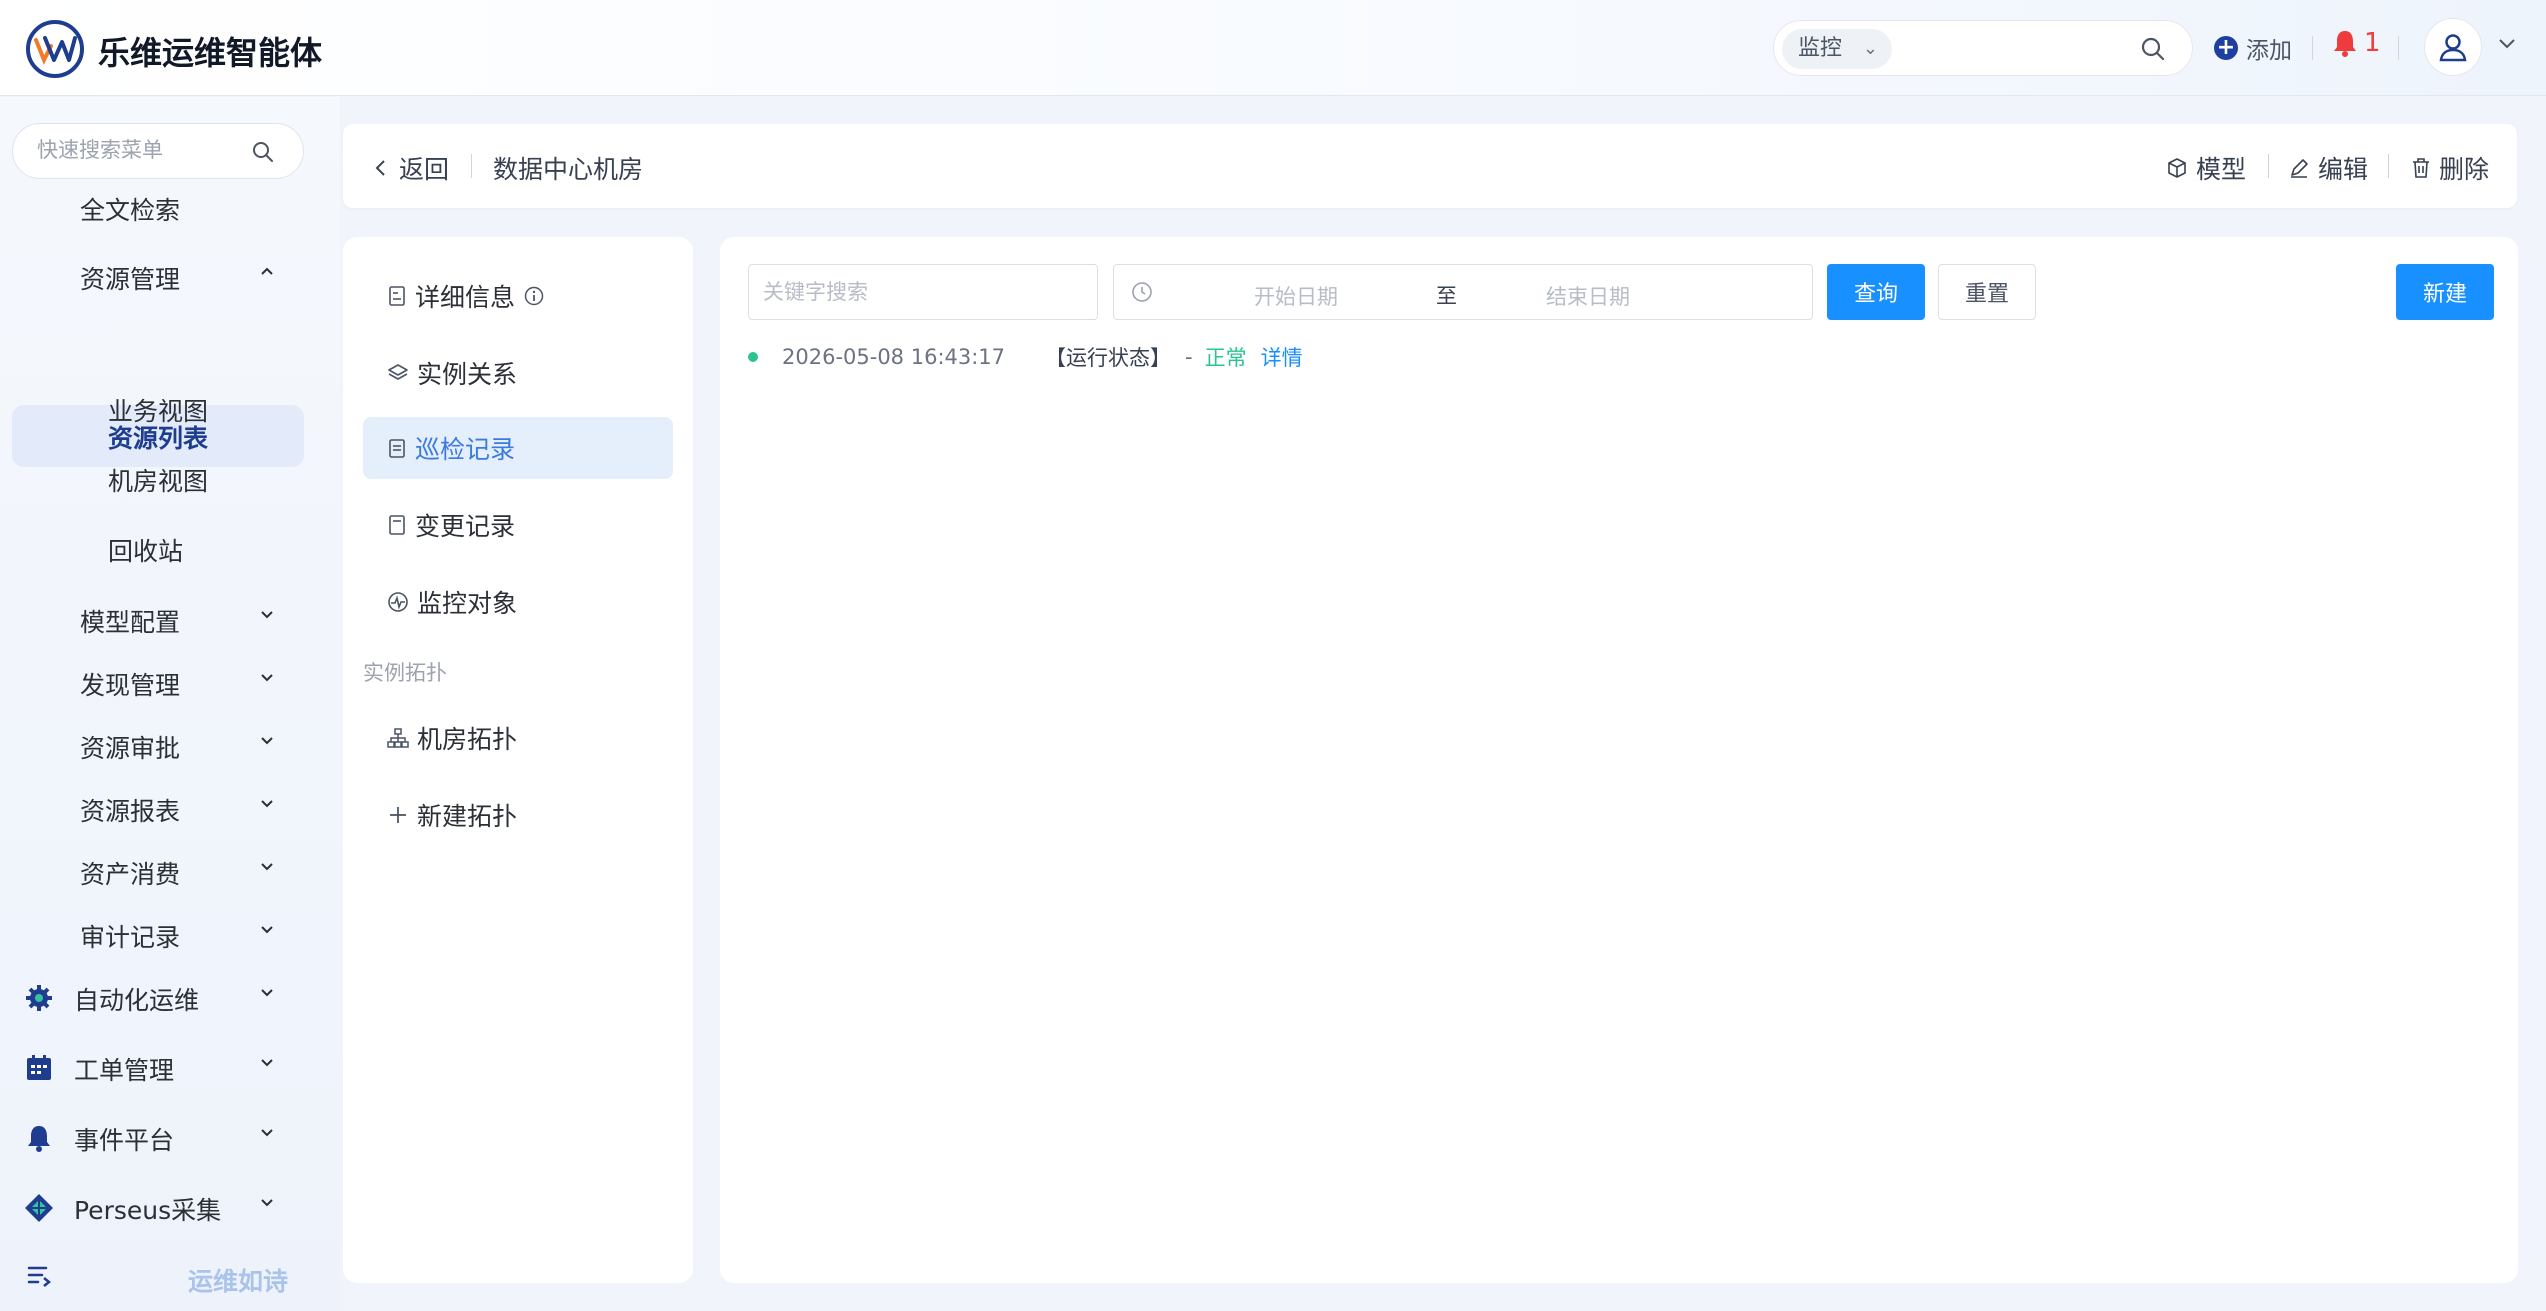 The height and width of the screenshot is (1311, 2546). Describe the element at coordinates (398, 602) in the screenshot. I see `pulse-icon` at that location.